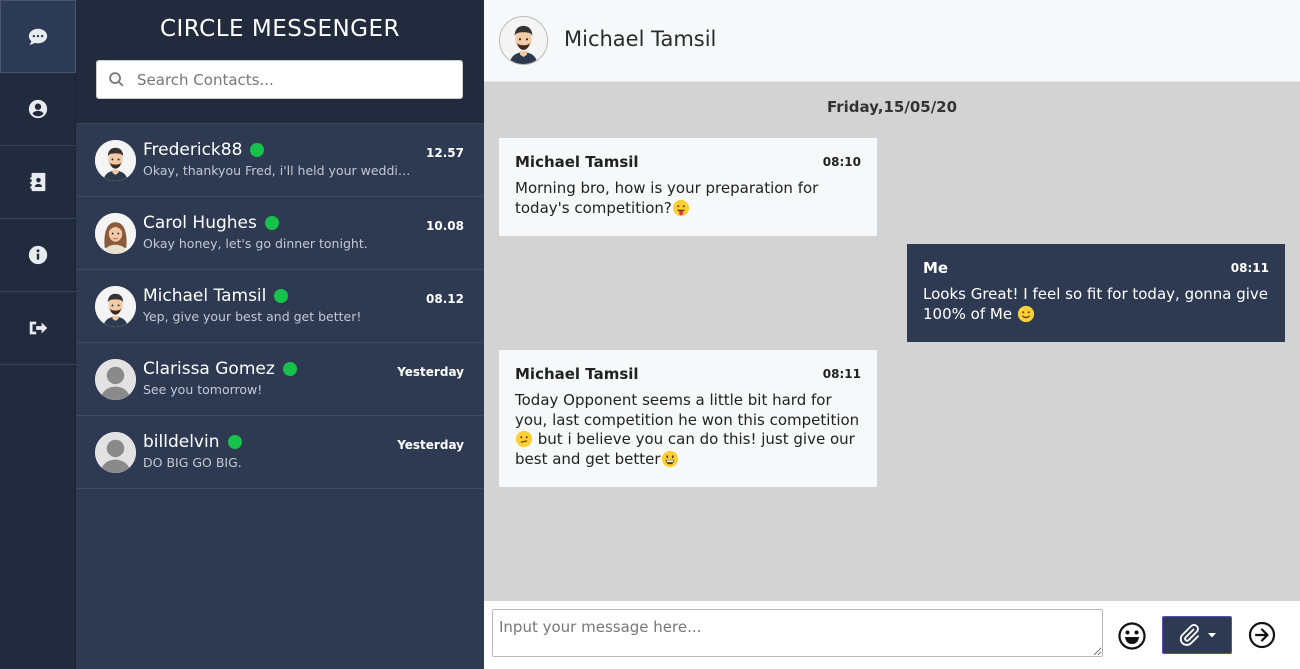  I want to click on emoji-picker-icon, so click(1132, 636).